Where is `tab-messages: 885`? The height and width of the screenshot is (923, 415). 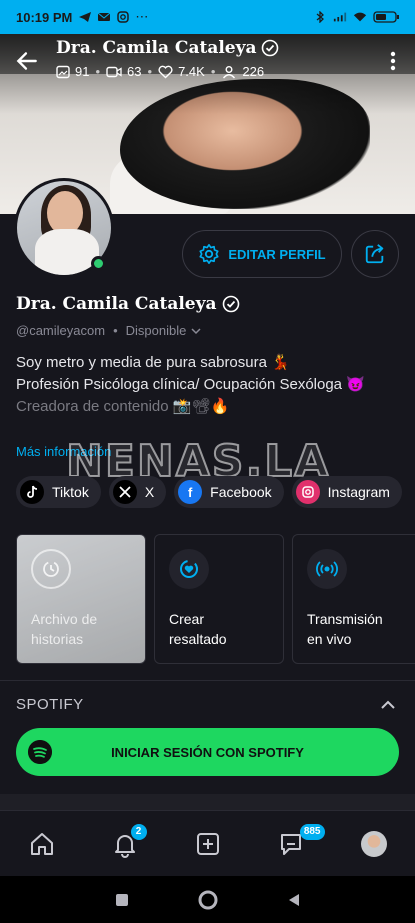 tab-messages: 885 is located at coordinates (298, 843).